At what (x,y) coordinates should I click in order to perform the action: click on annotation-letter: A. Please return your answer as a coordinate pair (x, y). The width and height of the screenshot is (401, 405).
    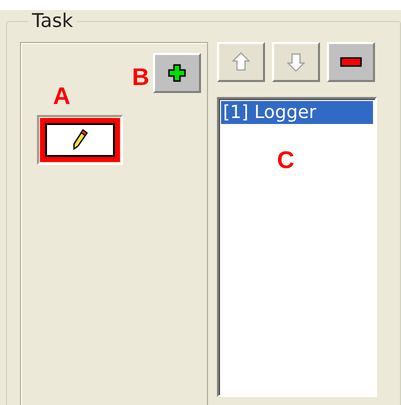
    Looking at the image, I should click on (61, 97).